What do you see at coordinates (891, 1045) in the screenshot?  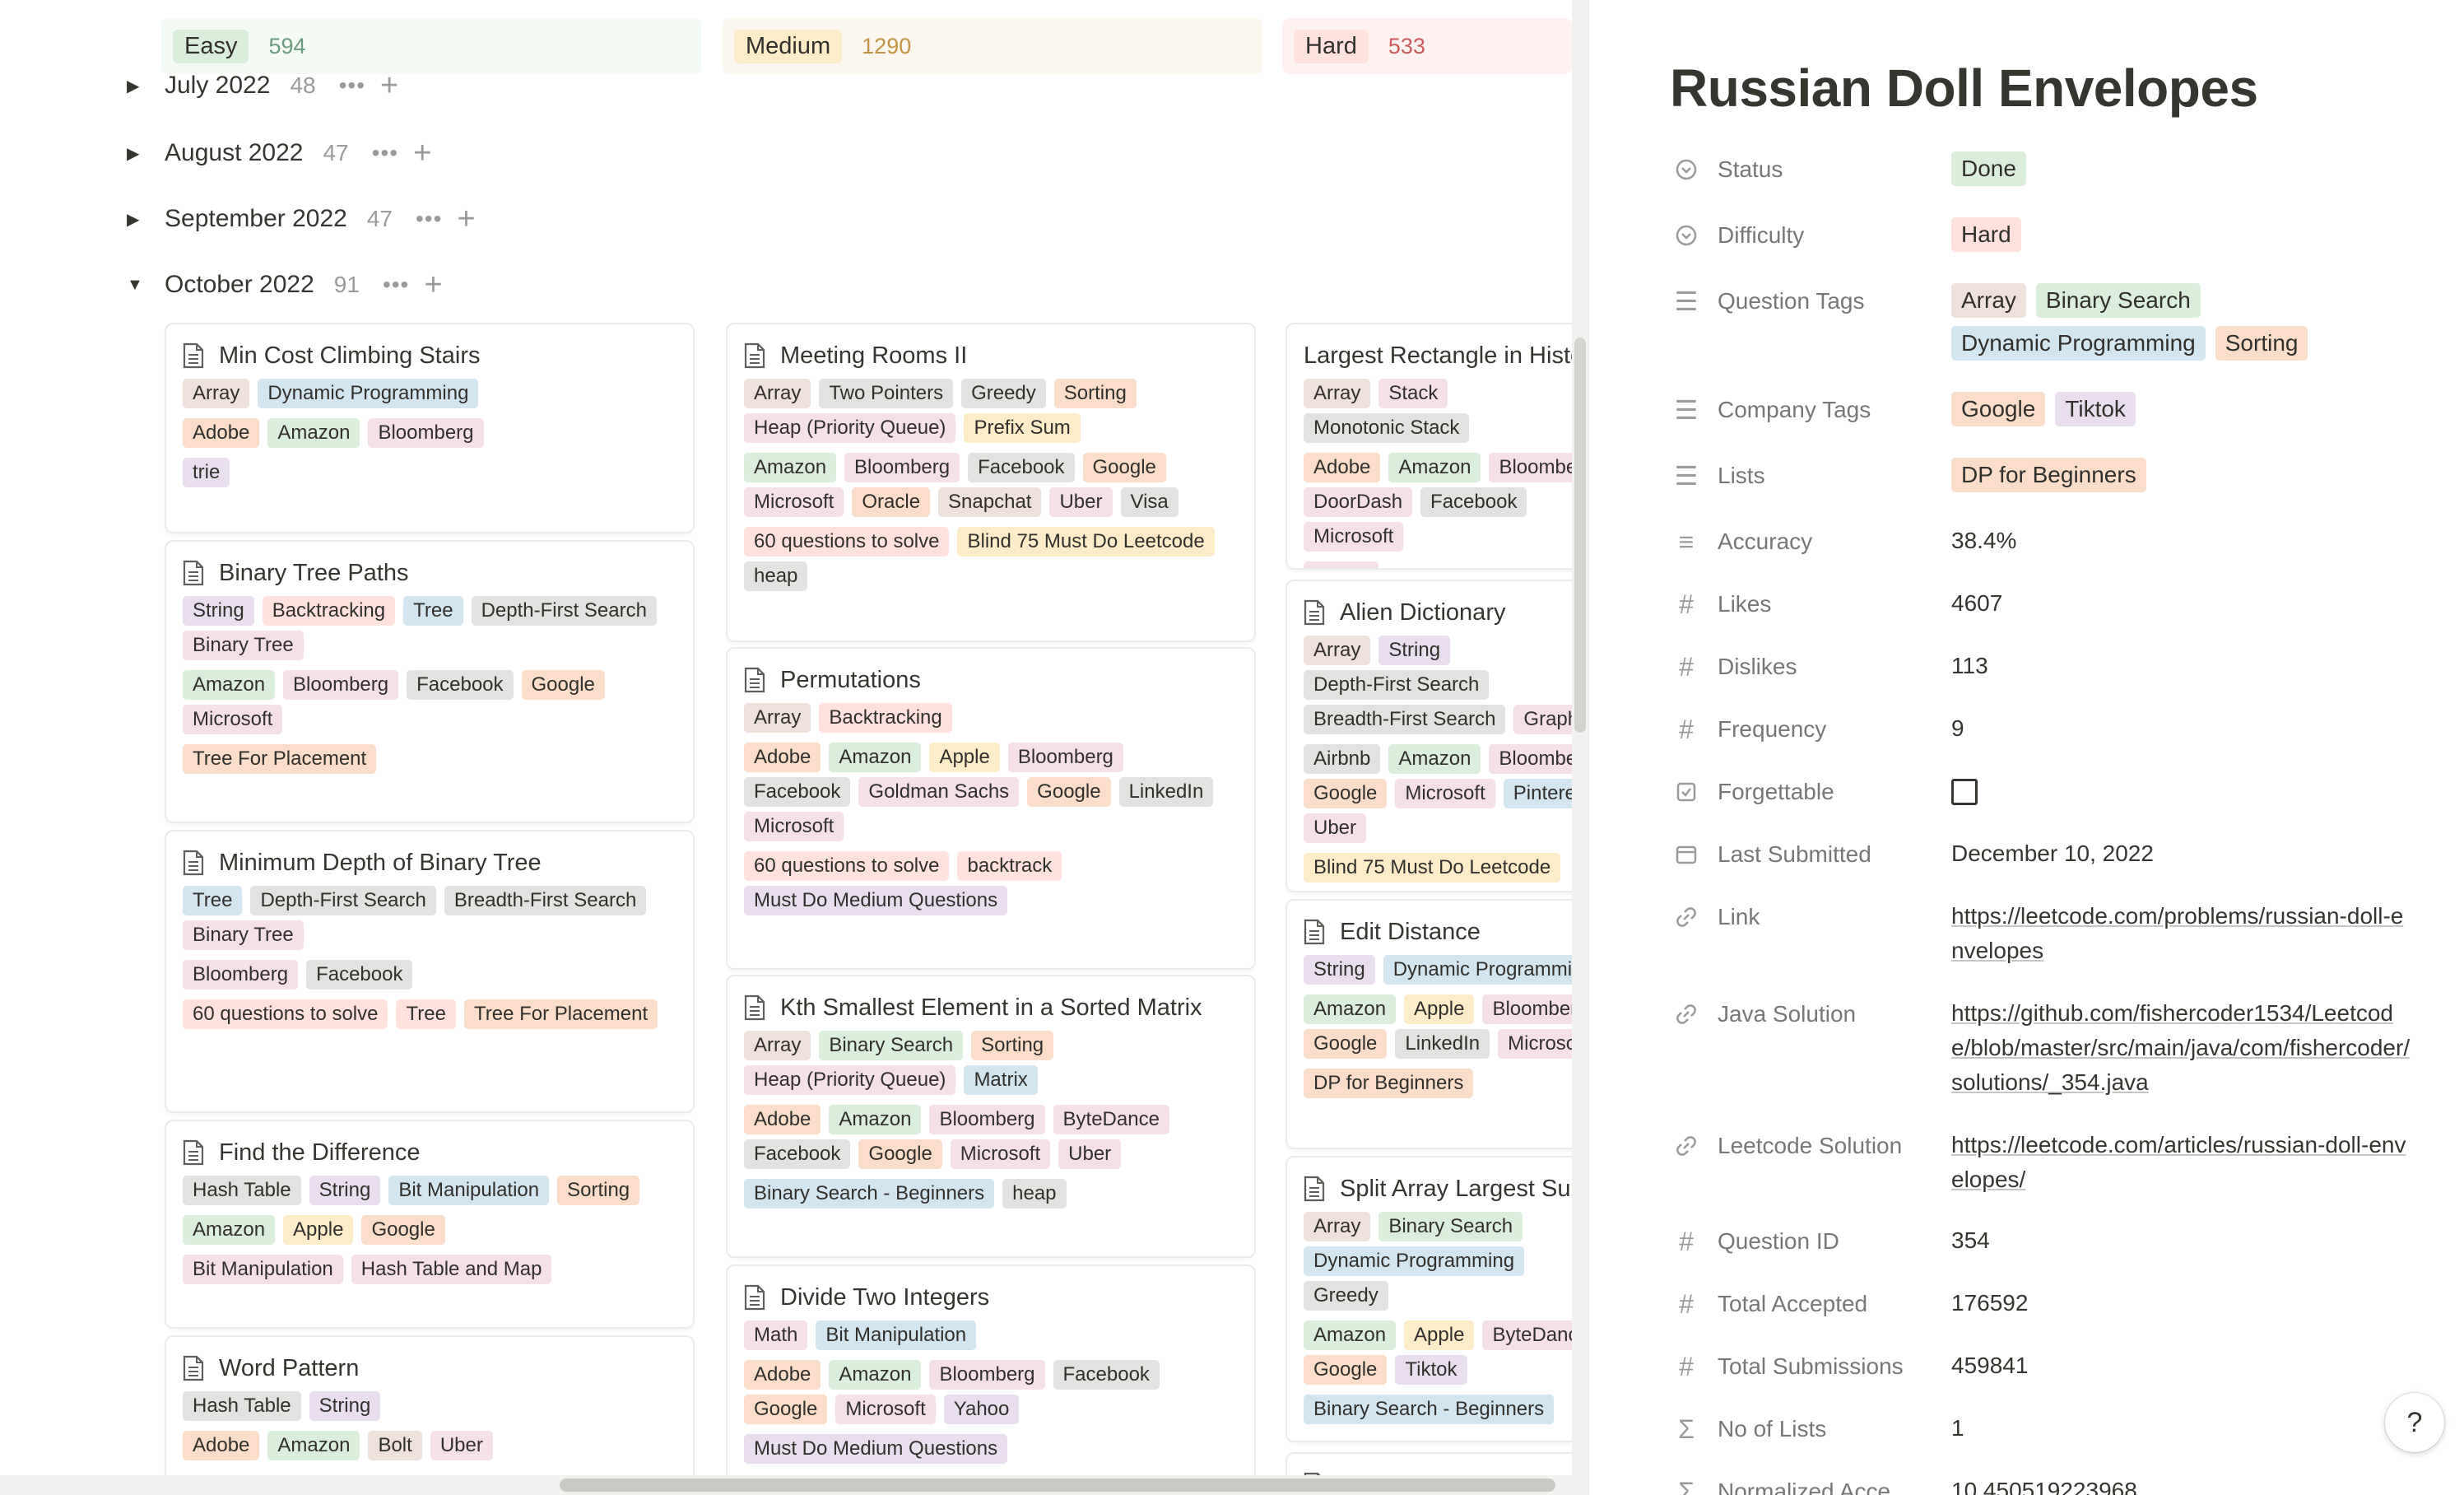 I see `tag: Binary Search` at bounding box center [891, 1045].